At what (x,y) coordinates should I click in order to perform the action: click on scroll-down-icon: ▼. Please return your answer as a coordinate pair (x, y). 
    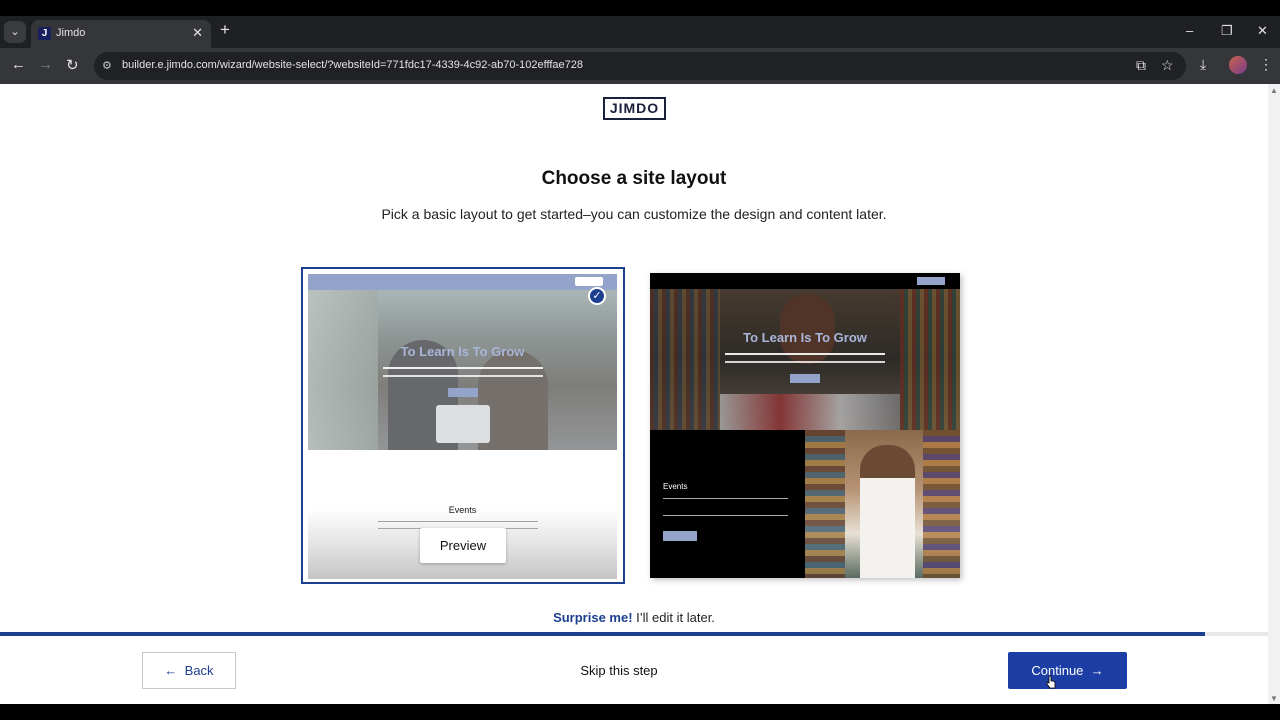
    Looking at the image, I should click on (1274, 698).